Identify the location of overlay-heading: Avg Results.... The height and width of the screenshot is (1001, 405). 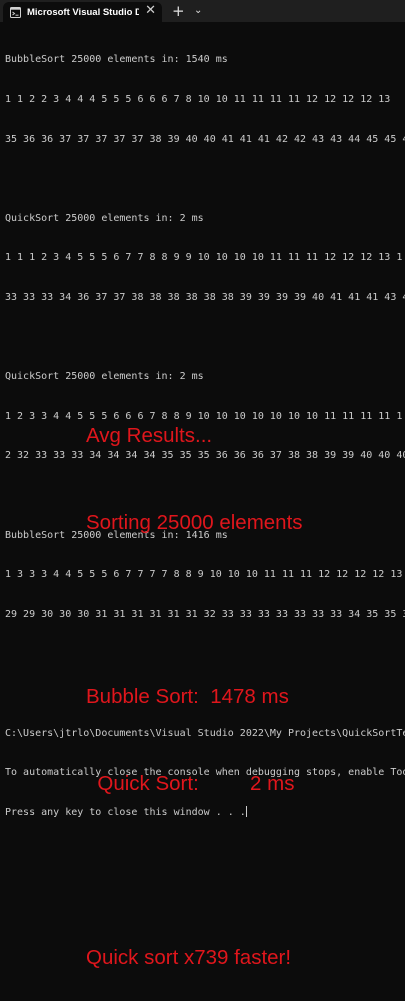
(149, 435).